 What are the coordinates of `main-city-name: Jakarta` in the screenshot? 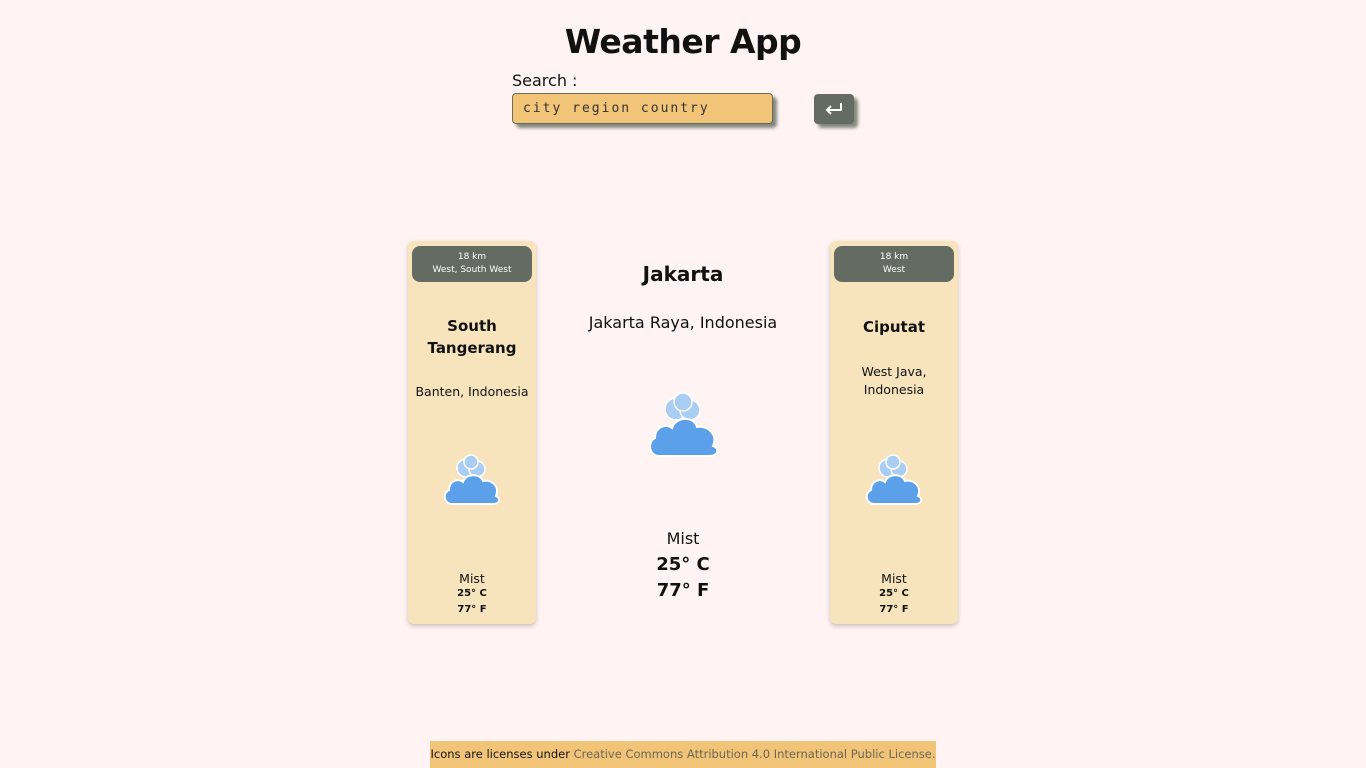 It's located at (683, 274).